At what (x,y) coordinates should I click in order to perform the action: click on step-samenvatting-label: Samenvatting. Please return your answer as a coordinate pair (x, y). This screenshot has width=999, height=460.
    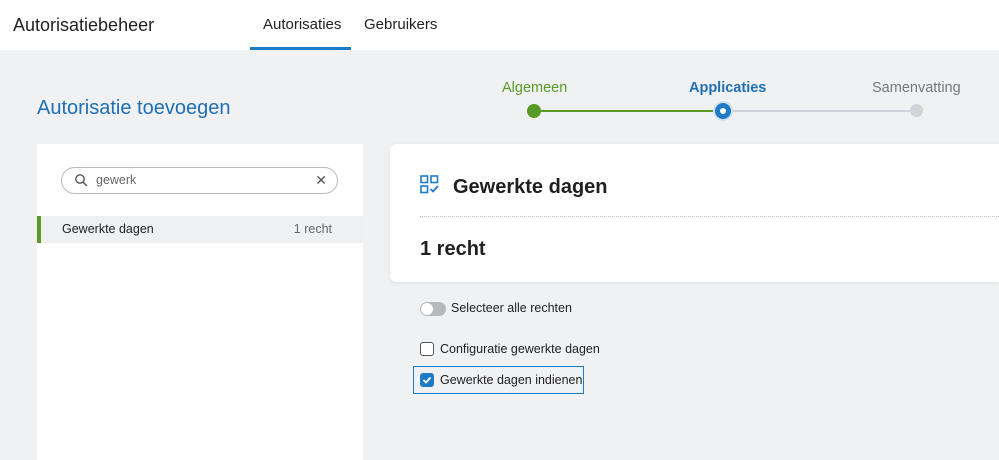
    Looking at the image, I should click on (916, 88).